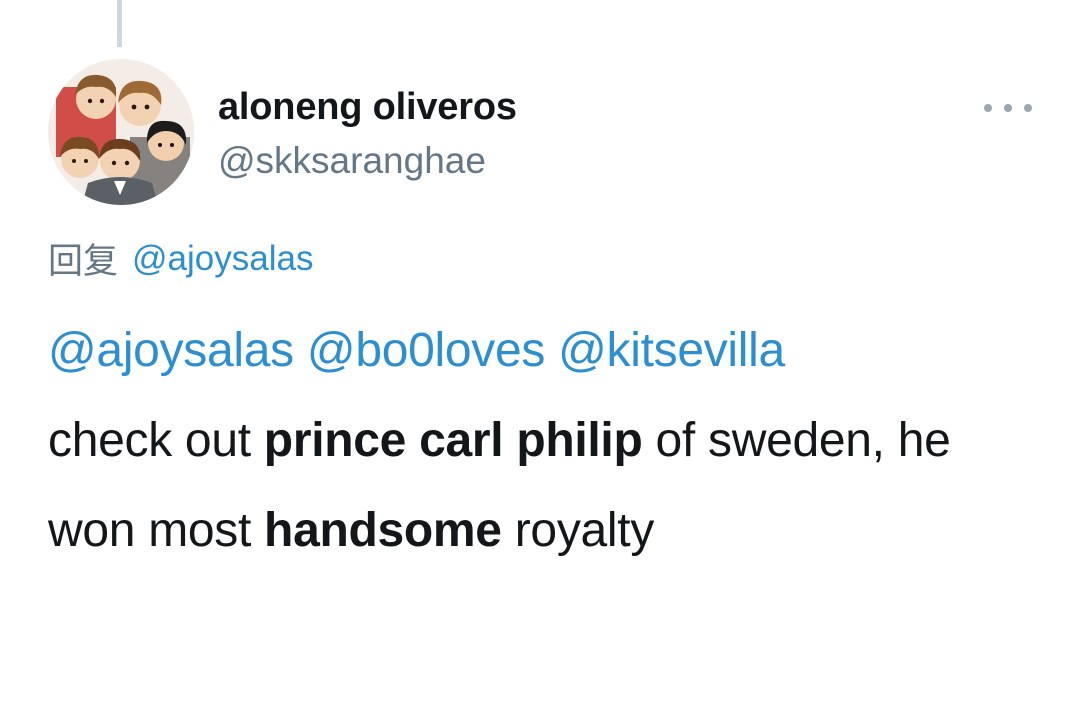 Image resolution: width=1080 pixels, height=716 pixels. What do you see at coordinates (453, 440) in the screenshot?
I see `tweet-bold-segment: prince carl philip` at bounding box center [453, 440].